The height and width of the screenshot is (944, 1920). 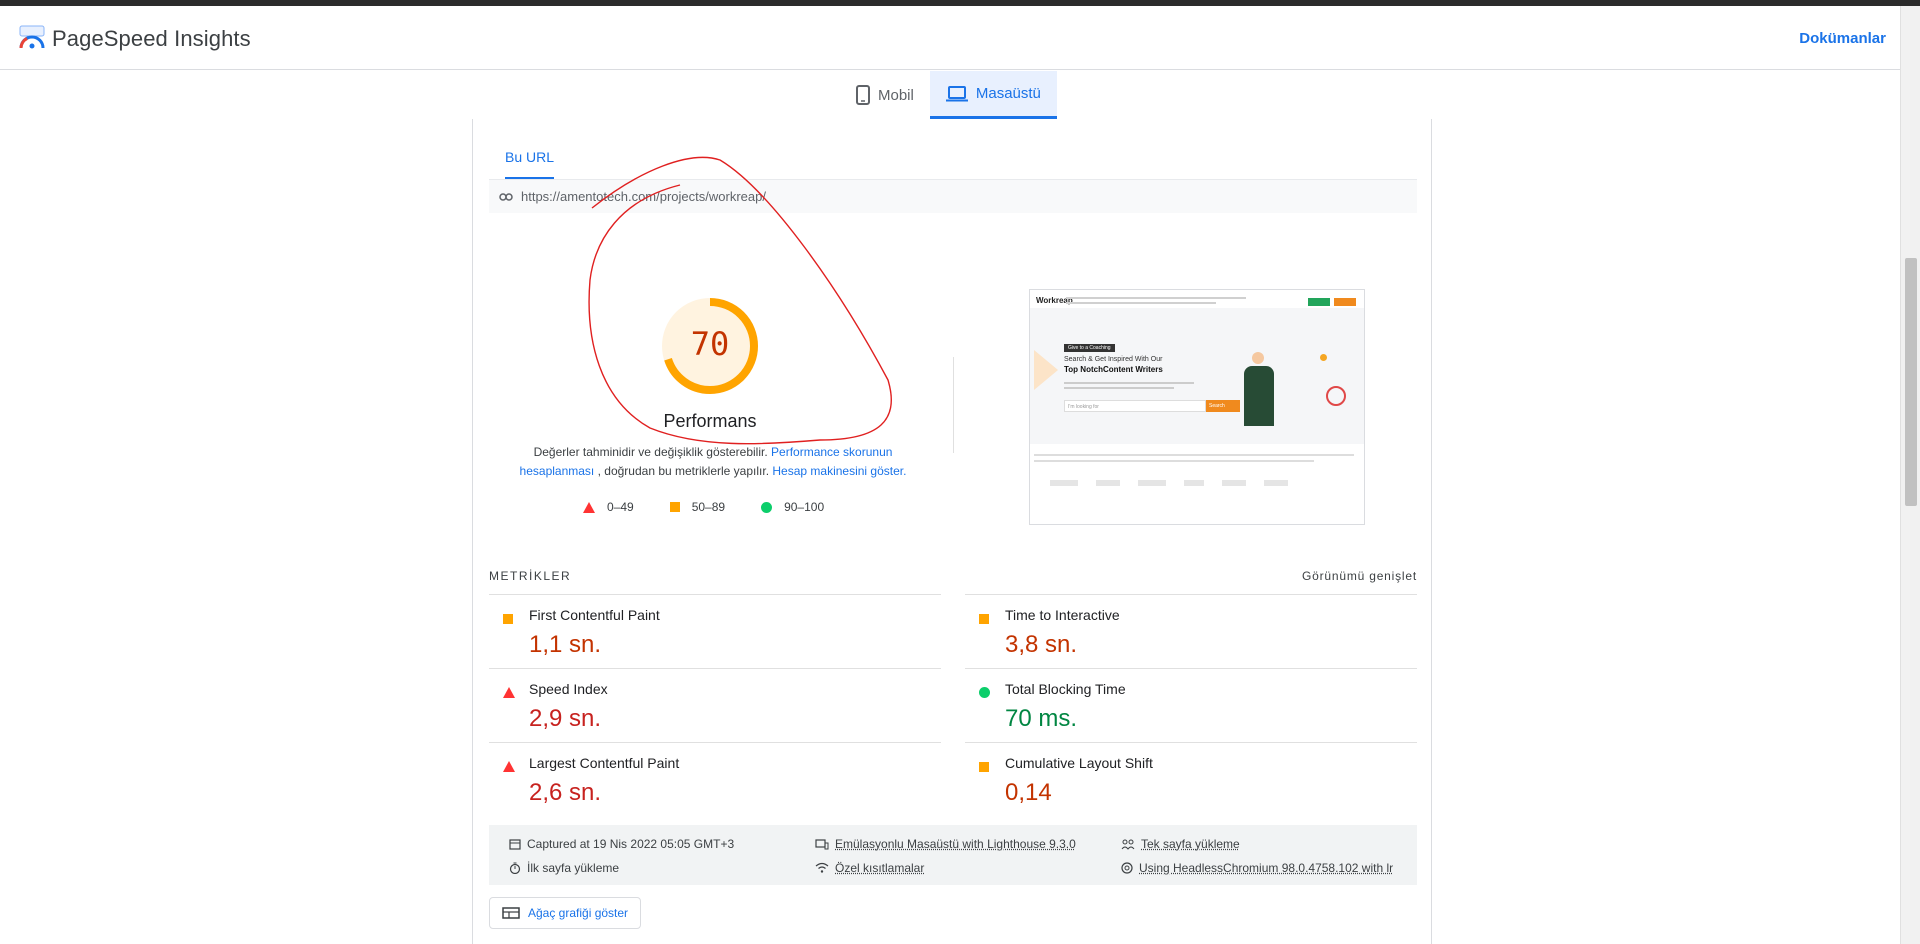 What do you see at coordinates (953, 405) in the screenshot?
I see `vertical-divider` at bounding box center [953, 405].